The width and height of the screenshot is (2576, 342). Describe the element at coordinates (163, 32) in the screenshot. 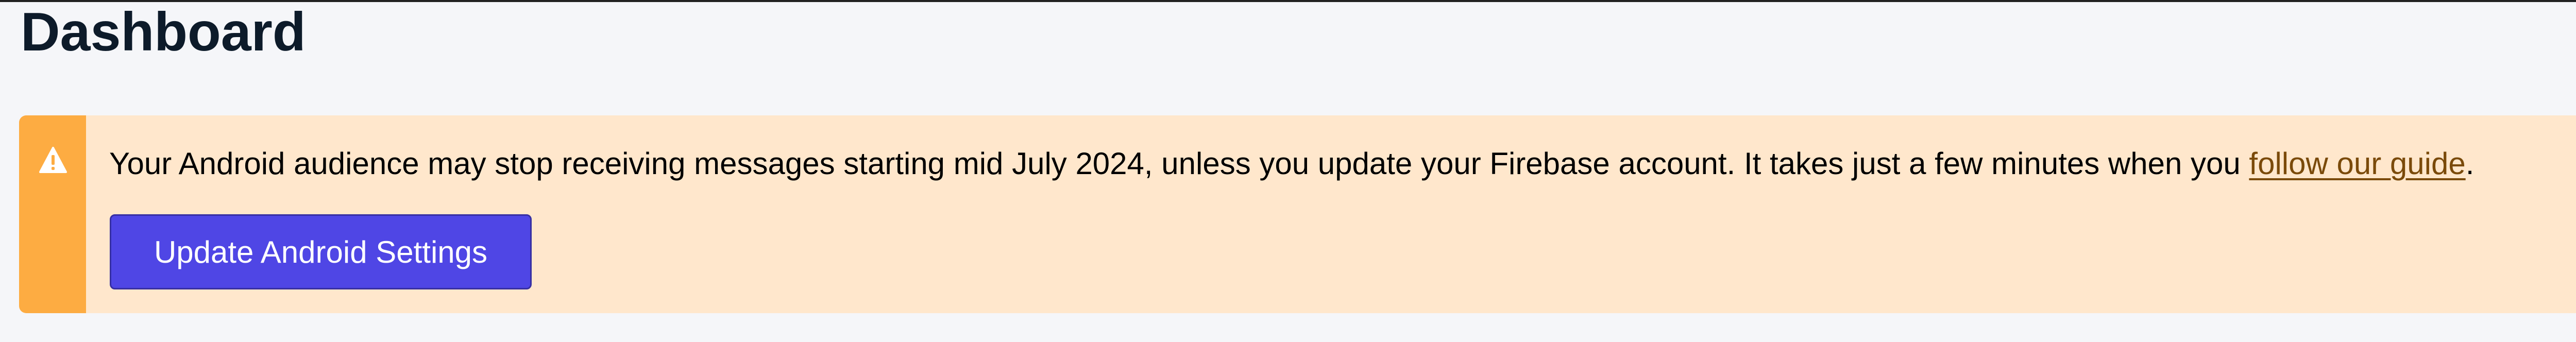

I see `page-title: Dashboard` at that location.